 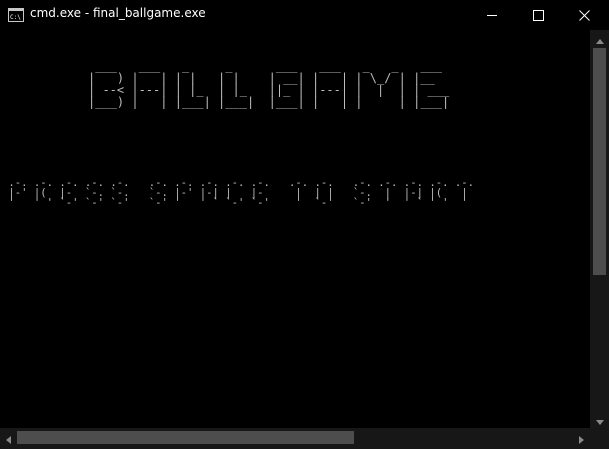 I want to click on chevron-left-icon, so click(x=8, y=438).